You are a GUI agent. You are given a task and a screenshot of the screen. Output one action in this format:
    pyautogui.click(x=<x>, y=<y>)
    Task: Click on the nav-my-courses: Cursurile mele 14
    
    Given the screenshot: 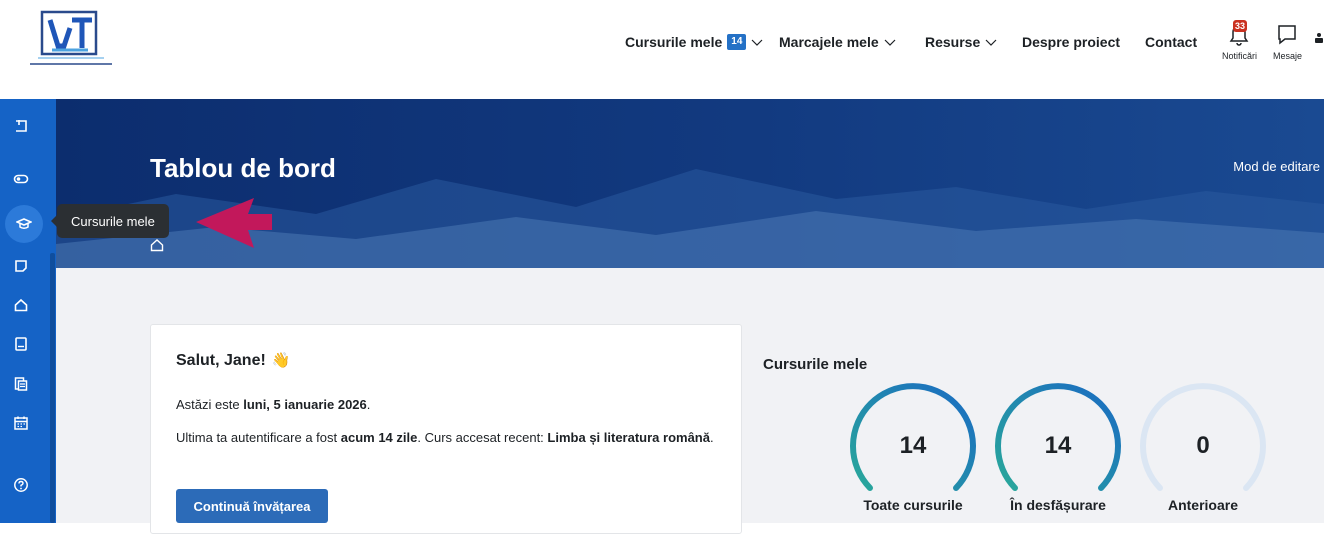 What is the action you would take?
    pyautogui.click(x=694, y=42)
    